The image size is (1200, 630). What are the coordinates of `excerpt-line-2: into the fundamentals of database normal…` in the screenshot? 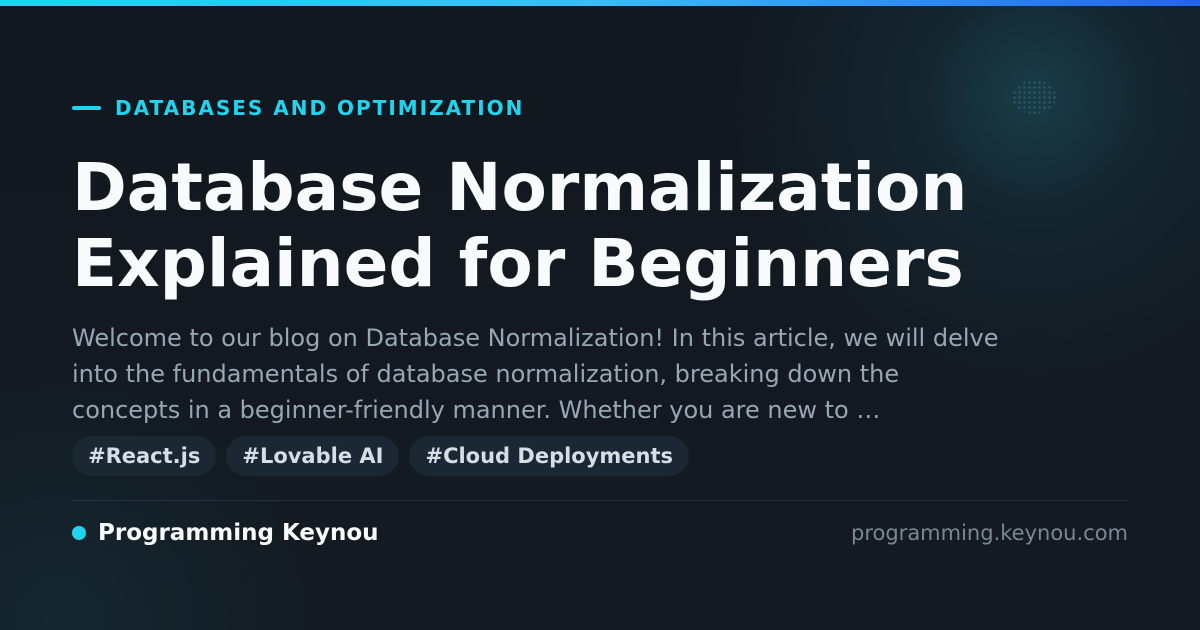 It's located at (486, 374).